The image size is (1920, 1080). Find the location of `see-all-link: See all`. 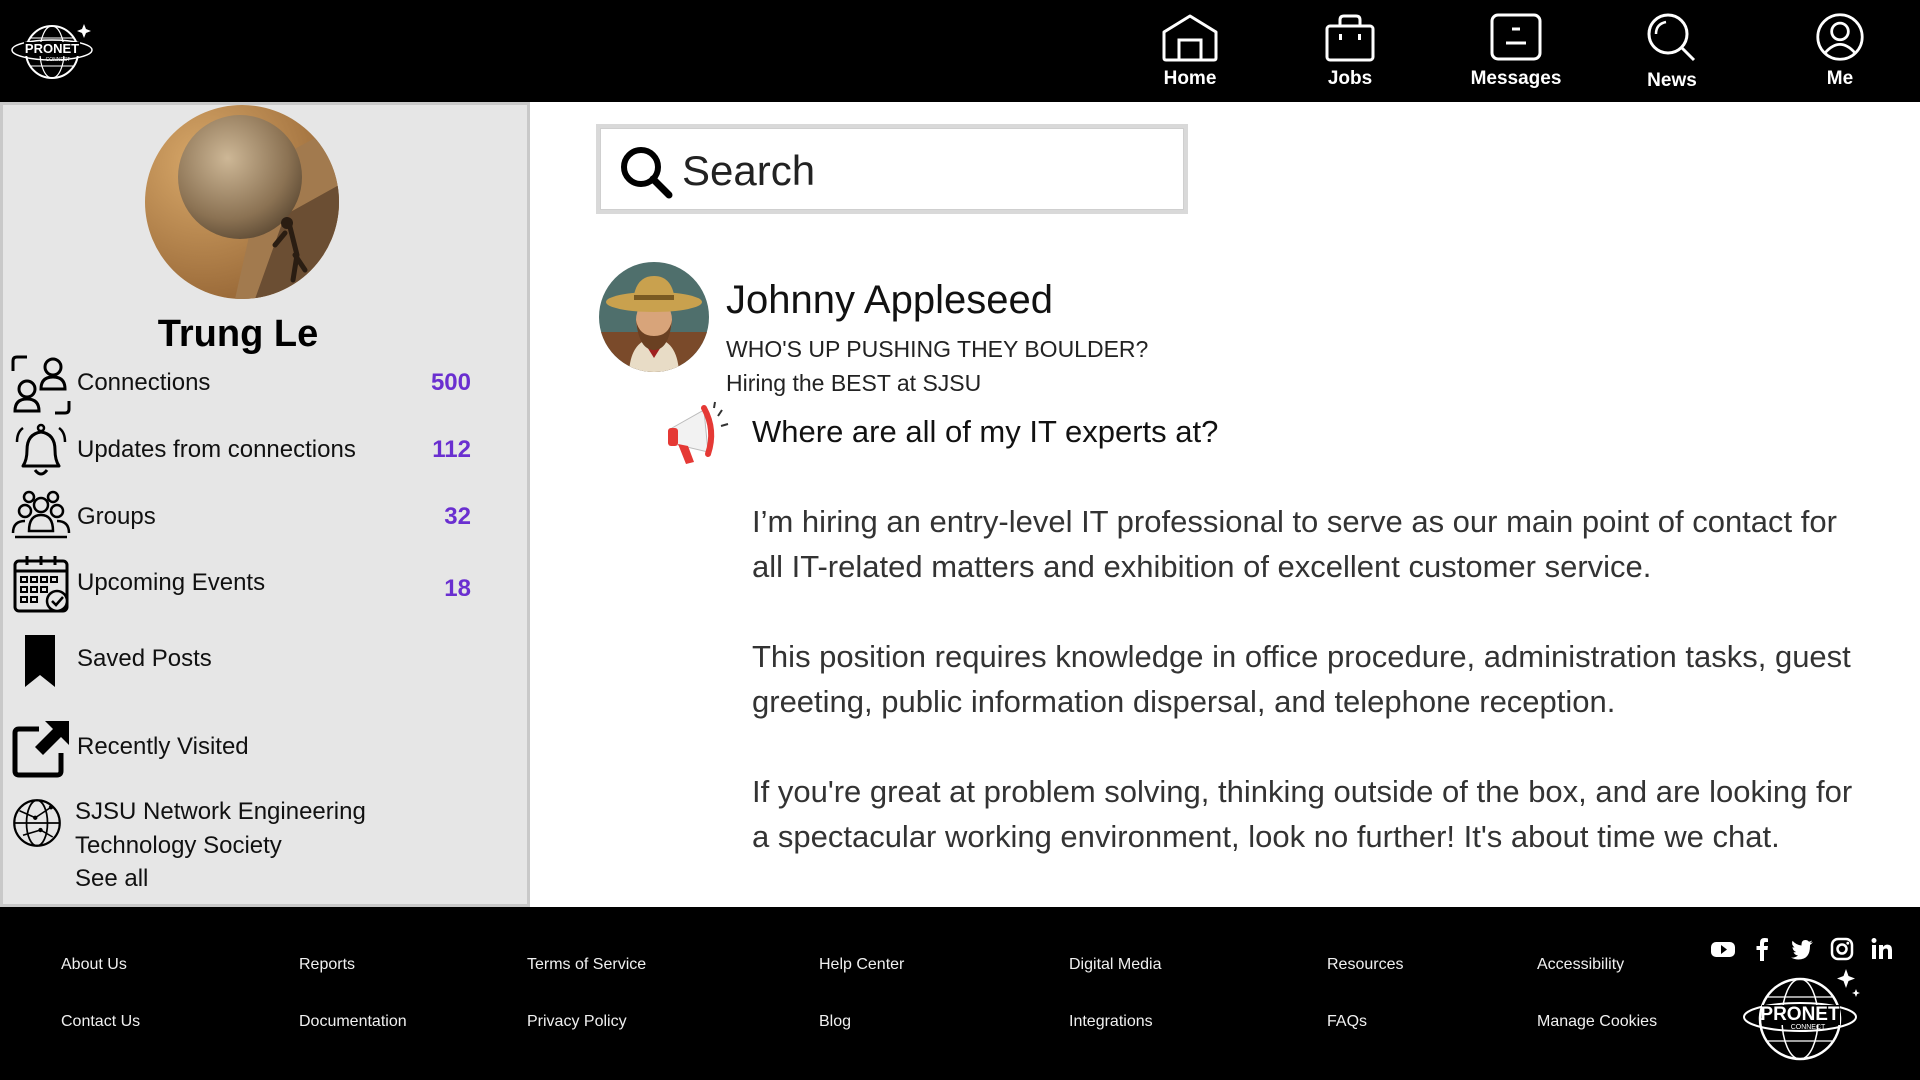

see-all-link: See all is located at coordinates (111, 879).